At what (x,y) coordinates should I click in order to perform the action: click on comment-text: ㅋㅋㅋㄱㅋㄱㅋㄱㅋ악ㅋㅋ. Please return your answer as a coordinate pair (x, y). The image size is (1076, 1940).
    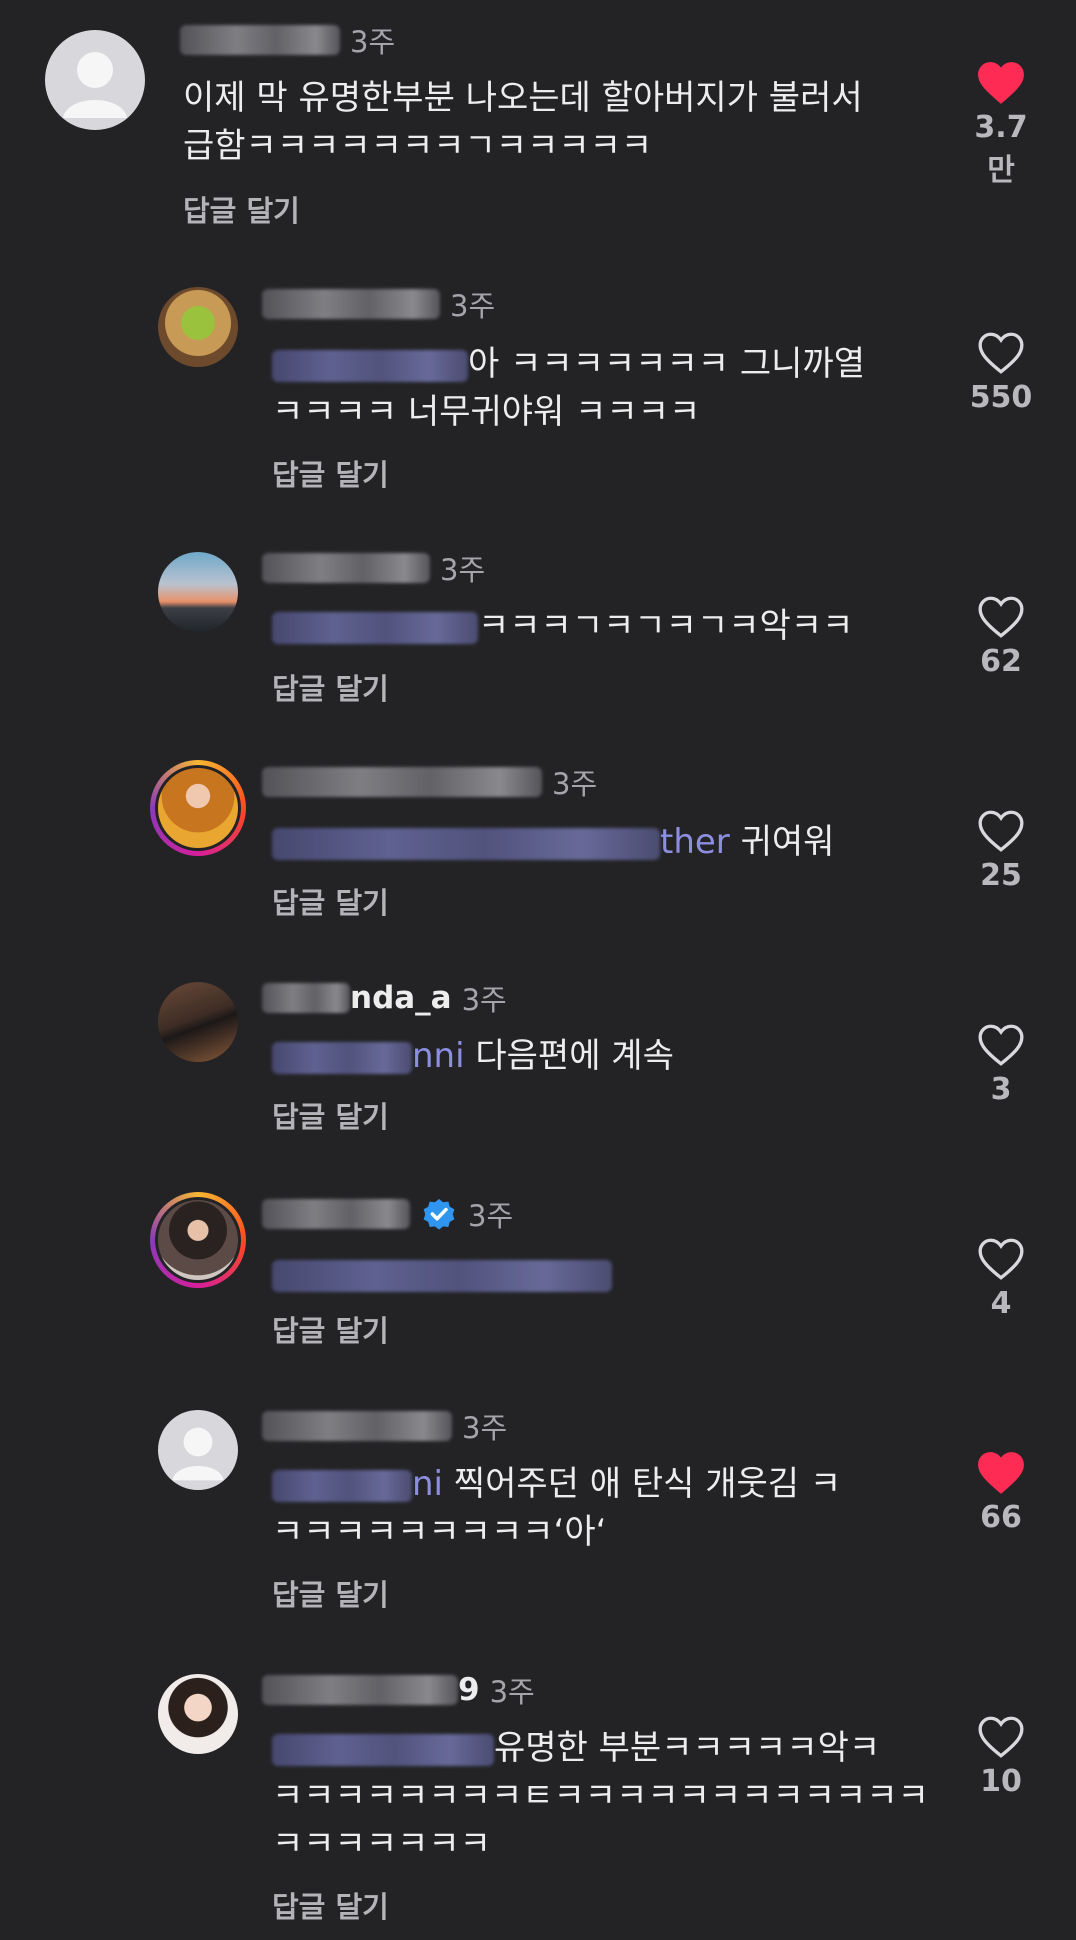
    Looking at the image, I should click on (562, 626).